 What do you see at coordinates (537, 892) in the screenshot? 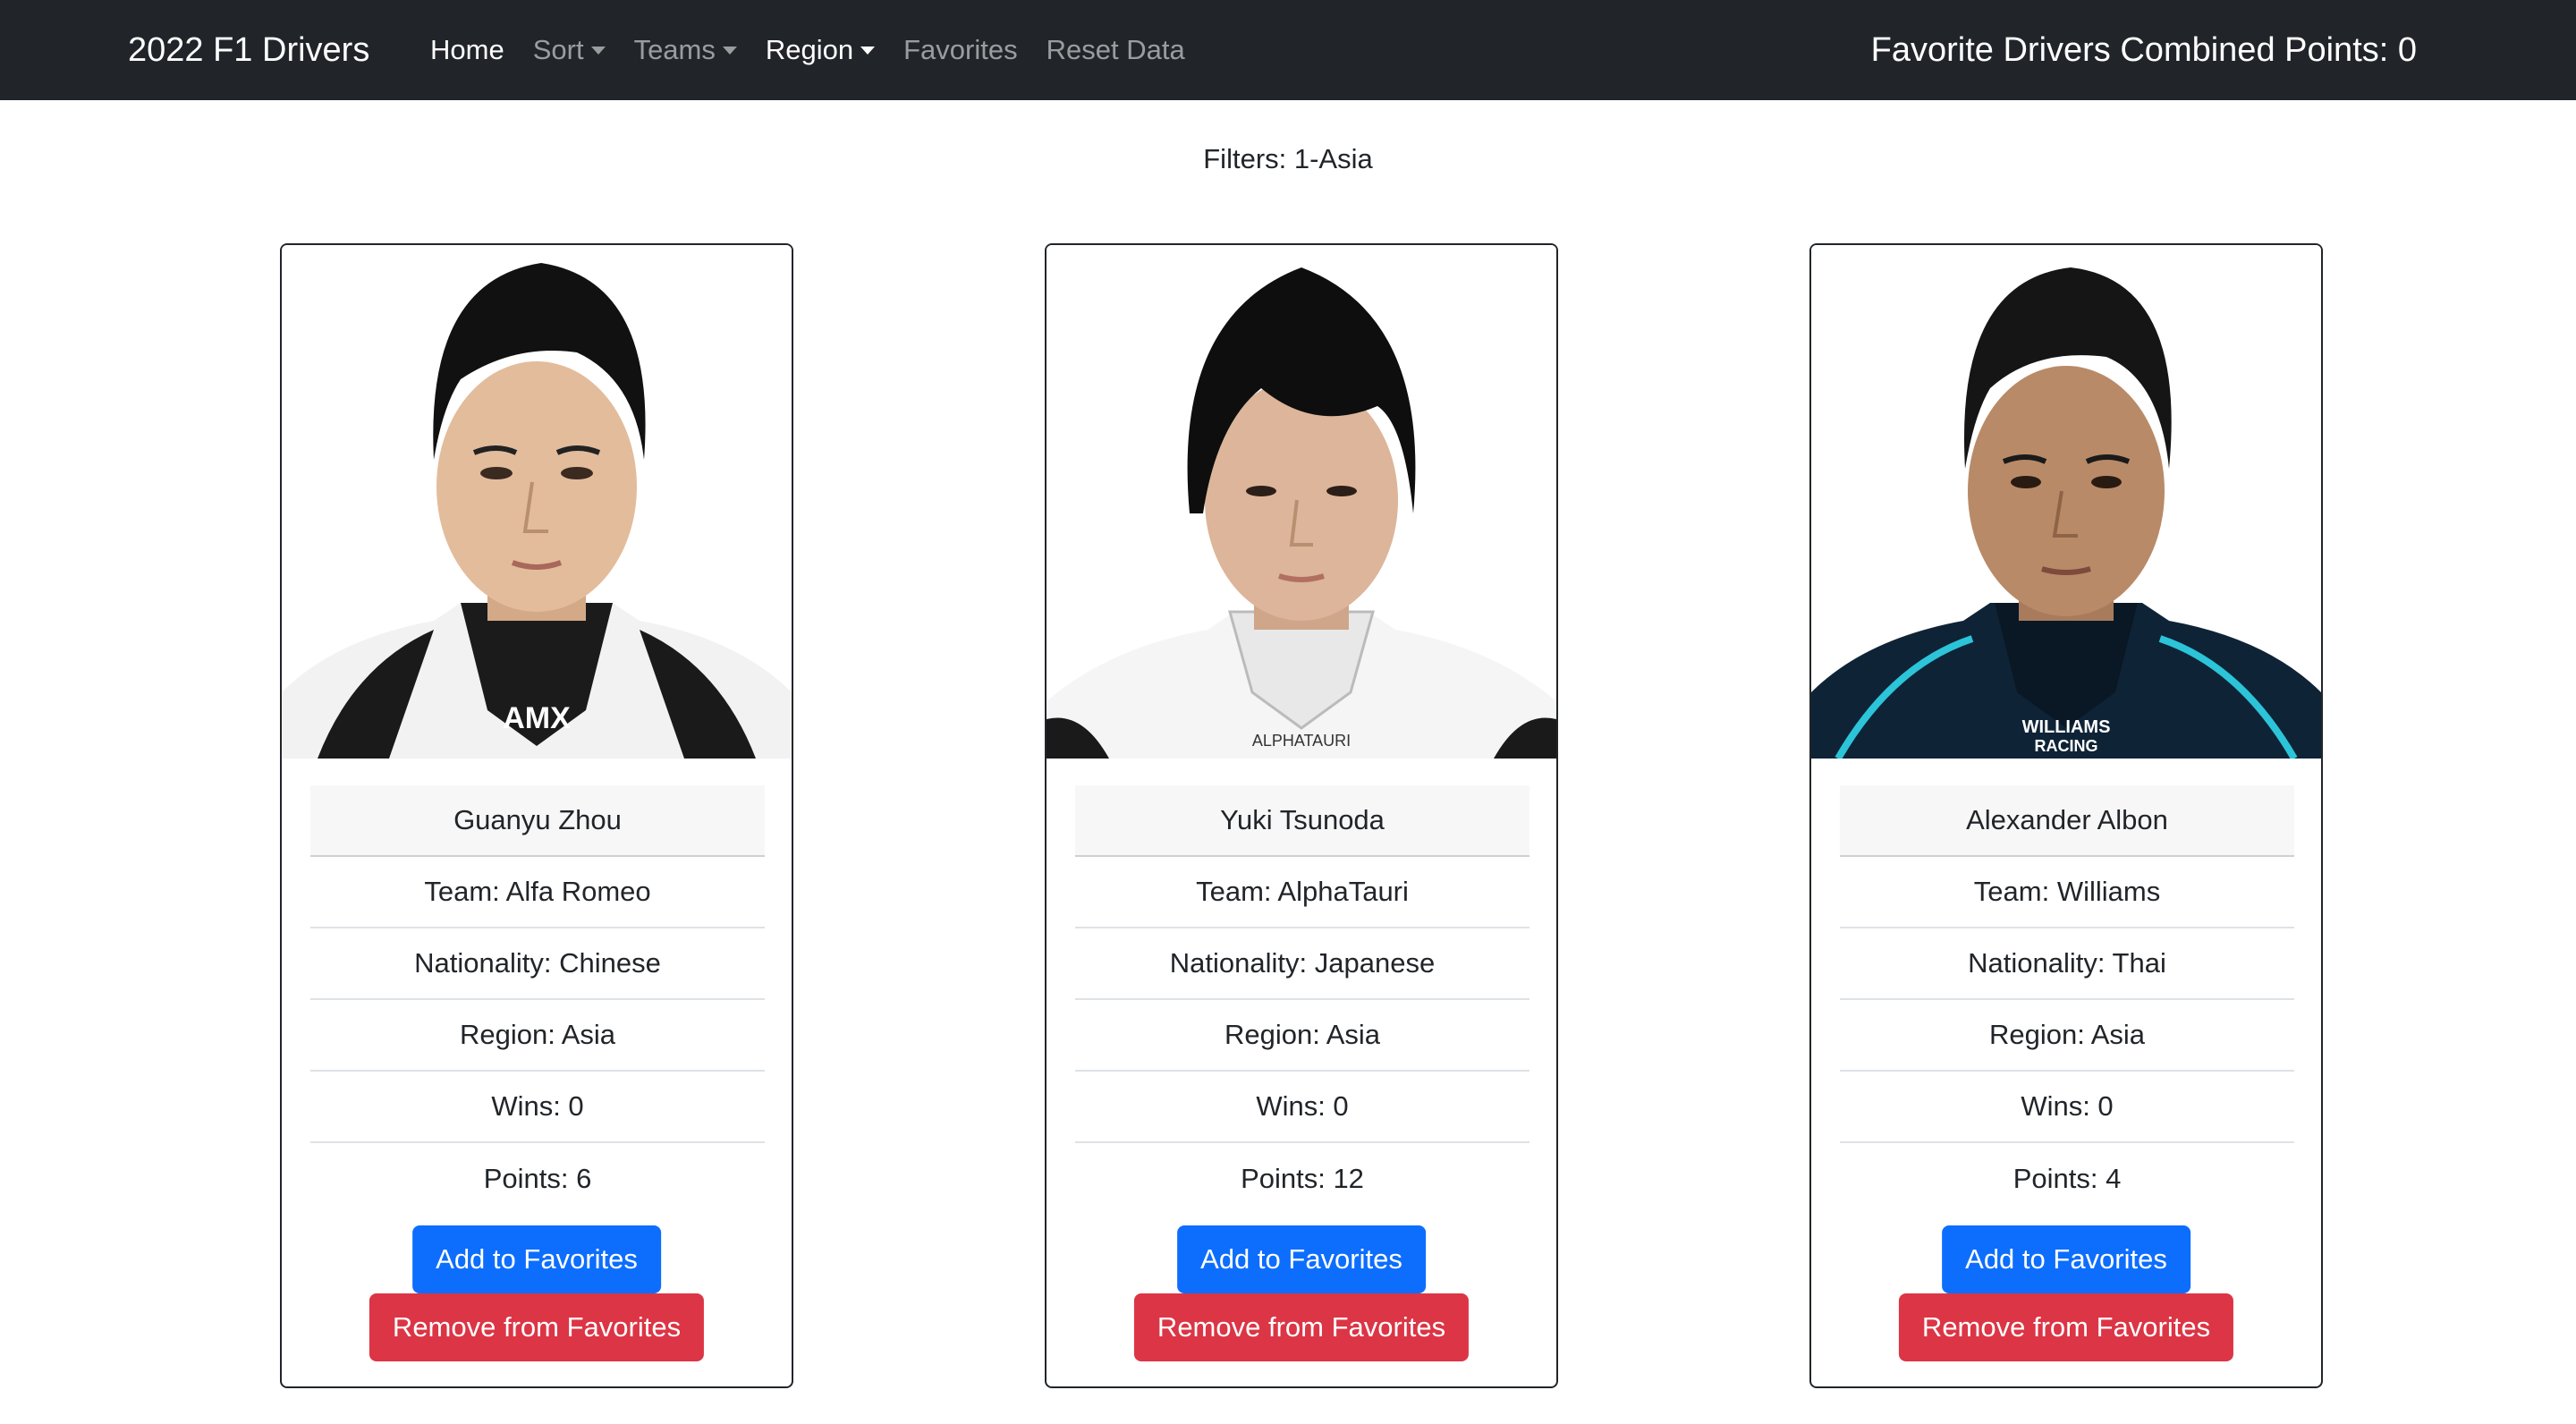
I see `driver-team: Team: Alfa Romeo` at bounding box center [537, 892].